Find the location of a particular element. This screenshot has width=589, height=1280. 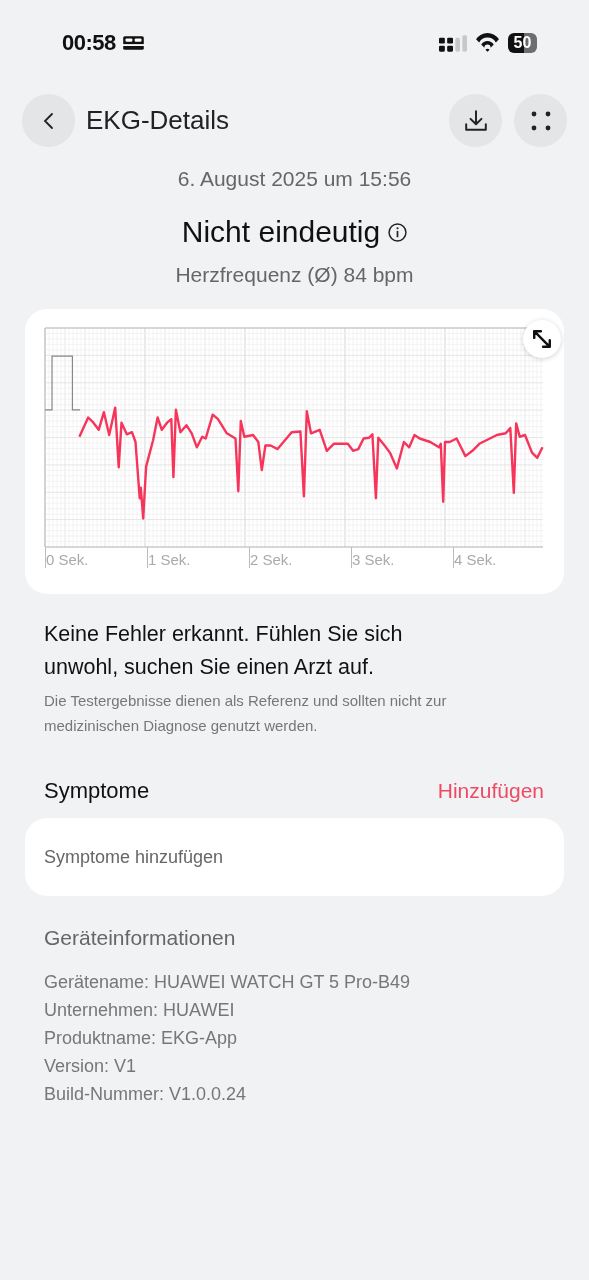

time-label: 3 Sek. is located at coordinates (402, 557).